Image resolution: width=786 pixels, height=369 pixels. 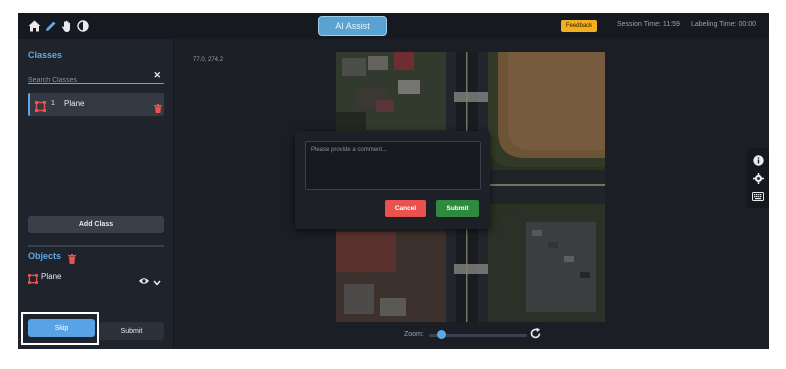 What do you see at coordinates (723, 24) in the screenshot?
I see `labeling-time: Labeling Time: 00:00` at bounding box center [723, 24].